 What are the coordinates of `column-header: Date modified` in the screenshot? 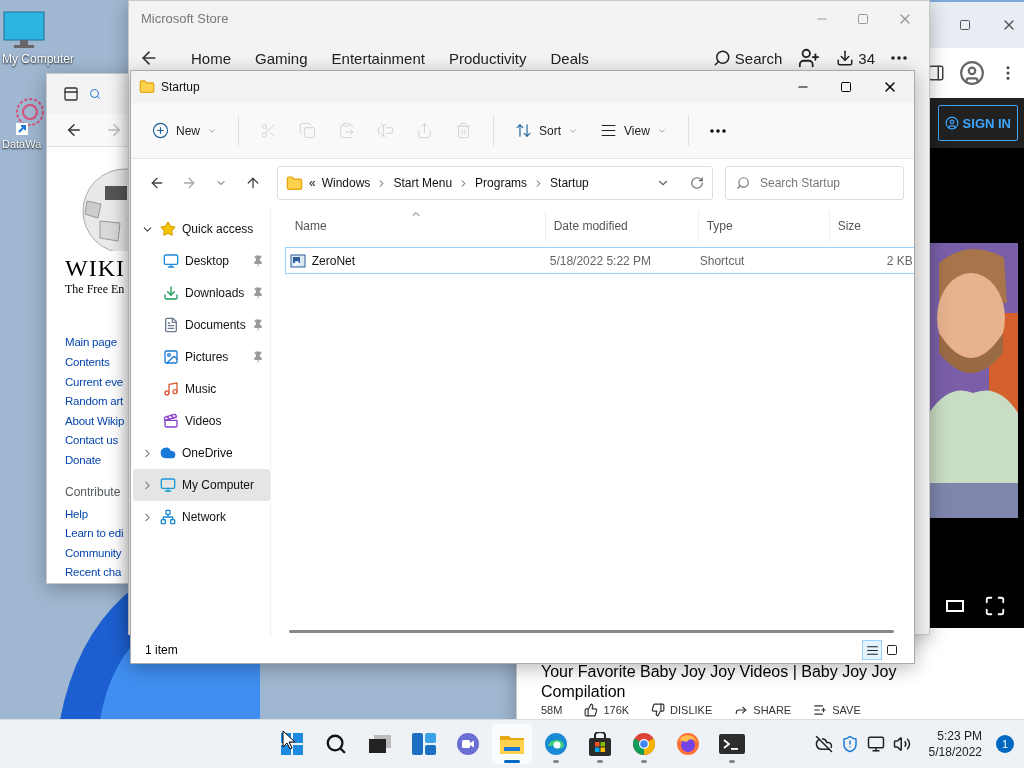 It's located at (622, 226).